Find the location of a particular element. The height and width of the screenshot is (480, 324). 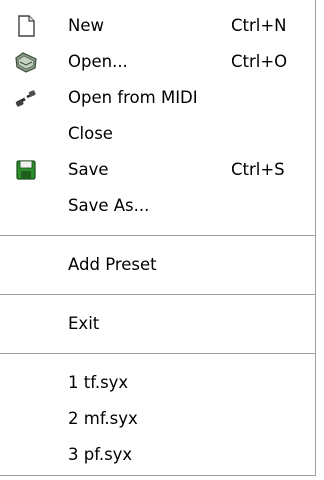

new-document-icon is located at coordinates (26, 26).